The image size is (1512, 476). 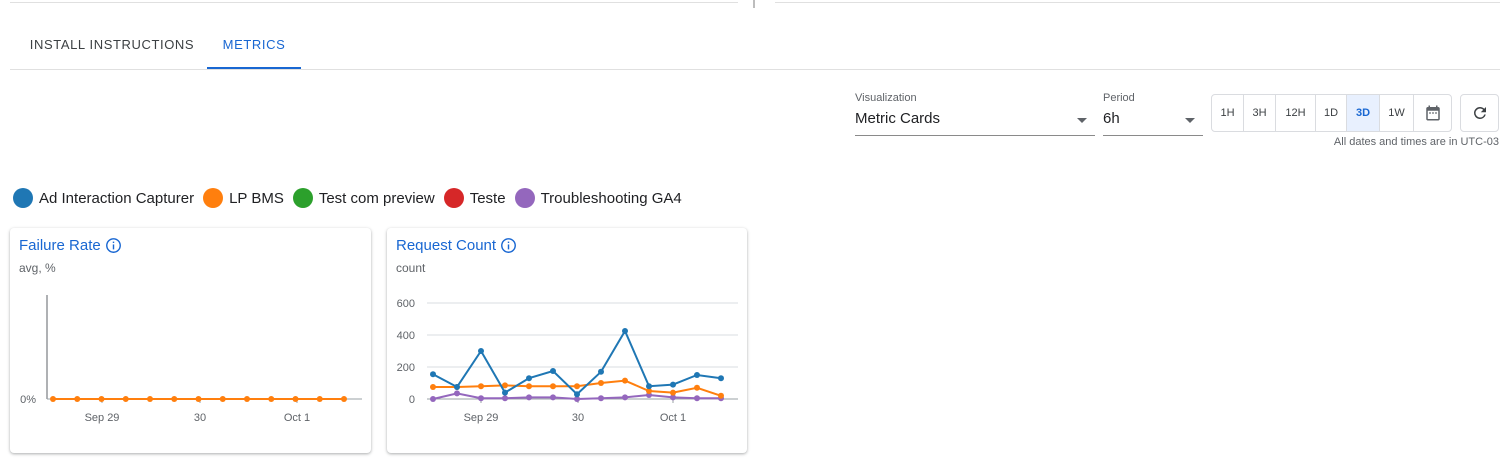 I want to click on range-1h-button: 1H, so click(x=1228, y=113).